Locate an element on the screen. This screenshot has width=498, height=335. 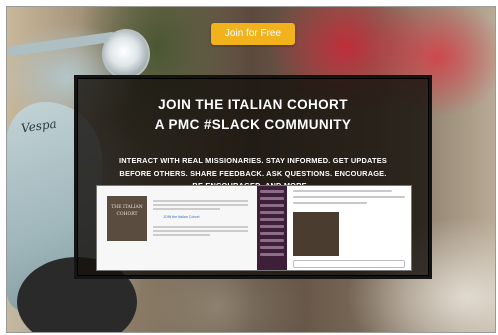
join-for-free-button: Join for Free is located at coordinates (253, 34).